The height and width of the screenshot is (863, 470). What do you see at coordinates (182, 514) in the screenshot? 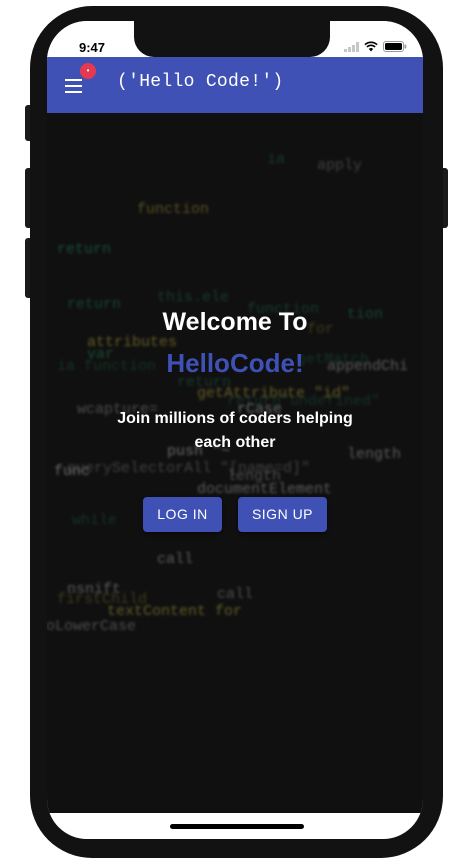
I see `login-button: LOG IN` at bounding box center [182, 514].